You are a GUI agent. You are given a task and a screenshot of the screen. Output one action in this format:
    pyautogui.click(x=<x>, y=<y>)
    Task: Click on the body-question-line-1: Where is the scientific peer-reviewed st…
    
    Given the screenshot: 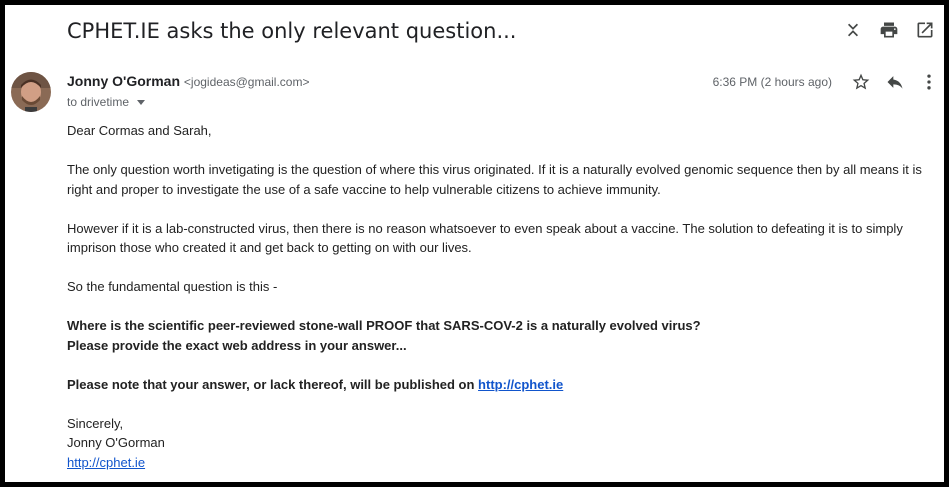 What is the action you would take?
    pyautogui.click(x=384, y=325)
    